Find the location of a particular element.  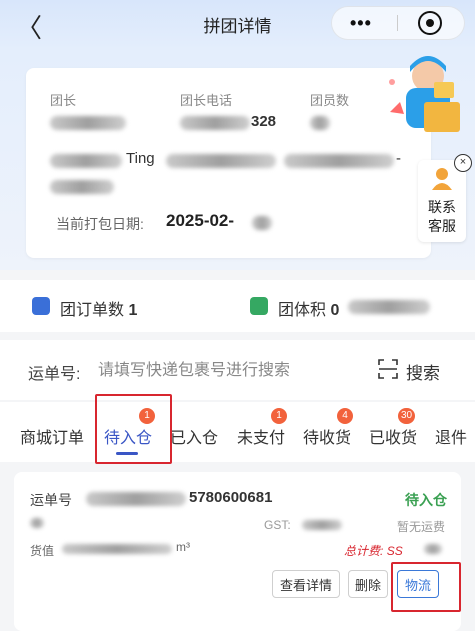

orders-icon is located at coordinates (41, 306).